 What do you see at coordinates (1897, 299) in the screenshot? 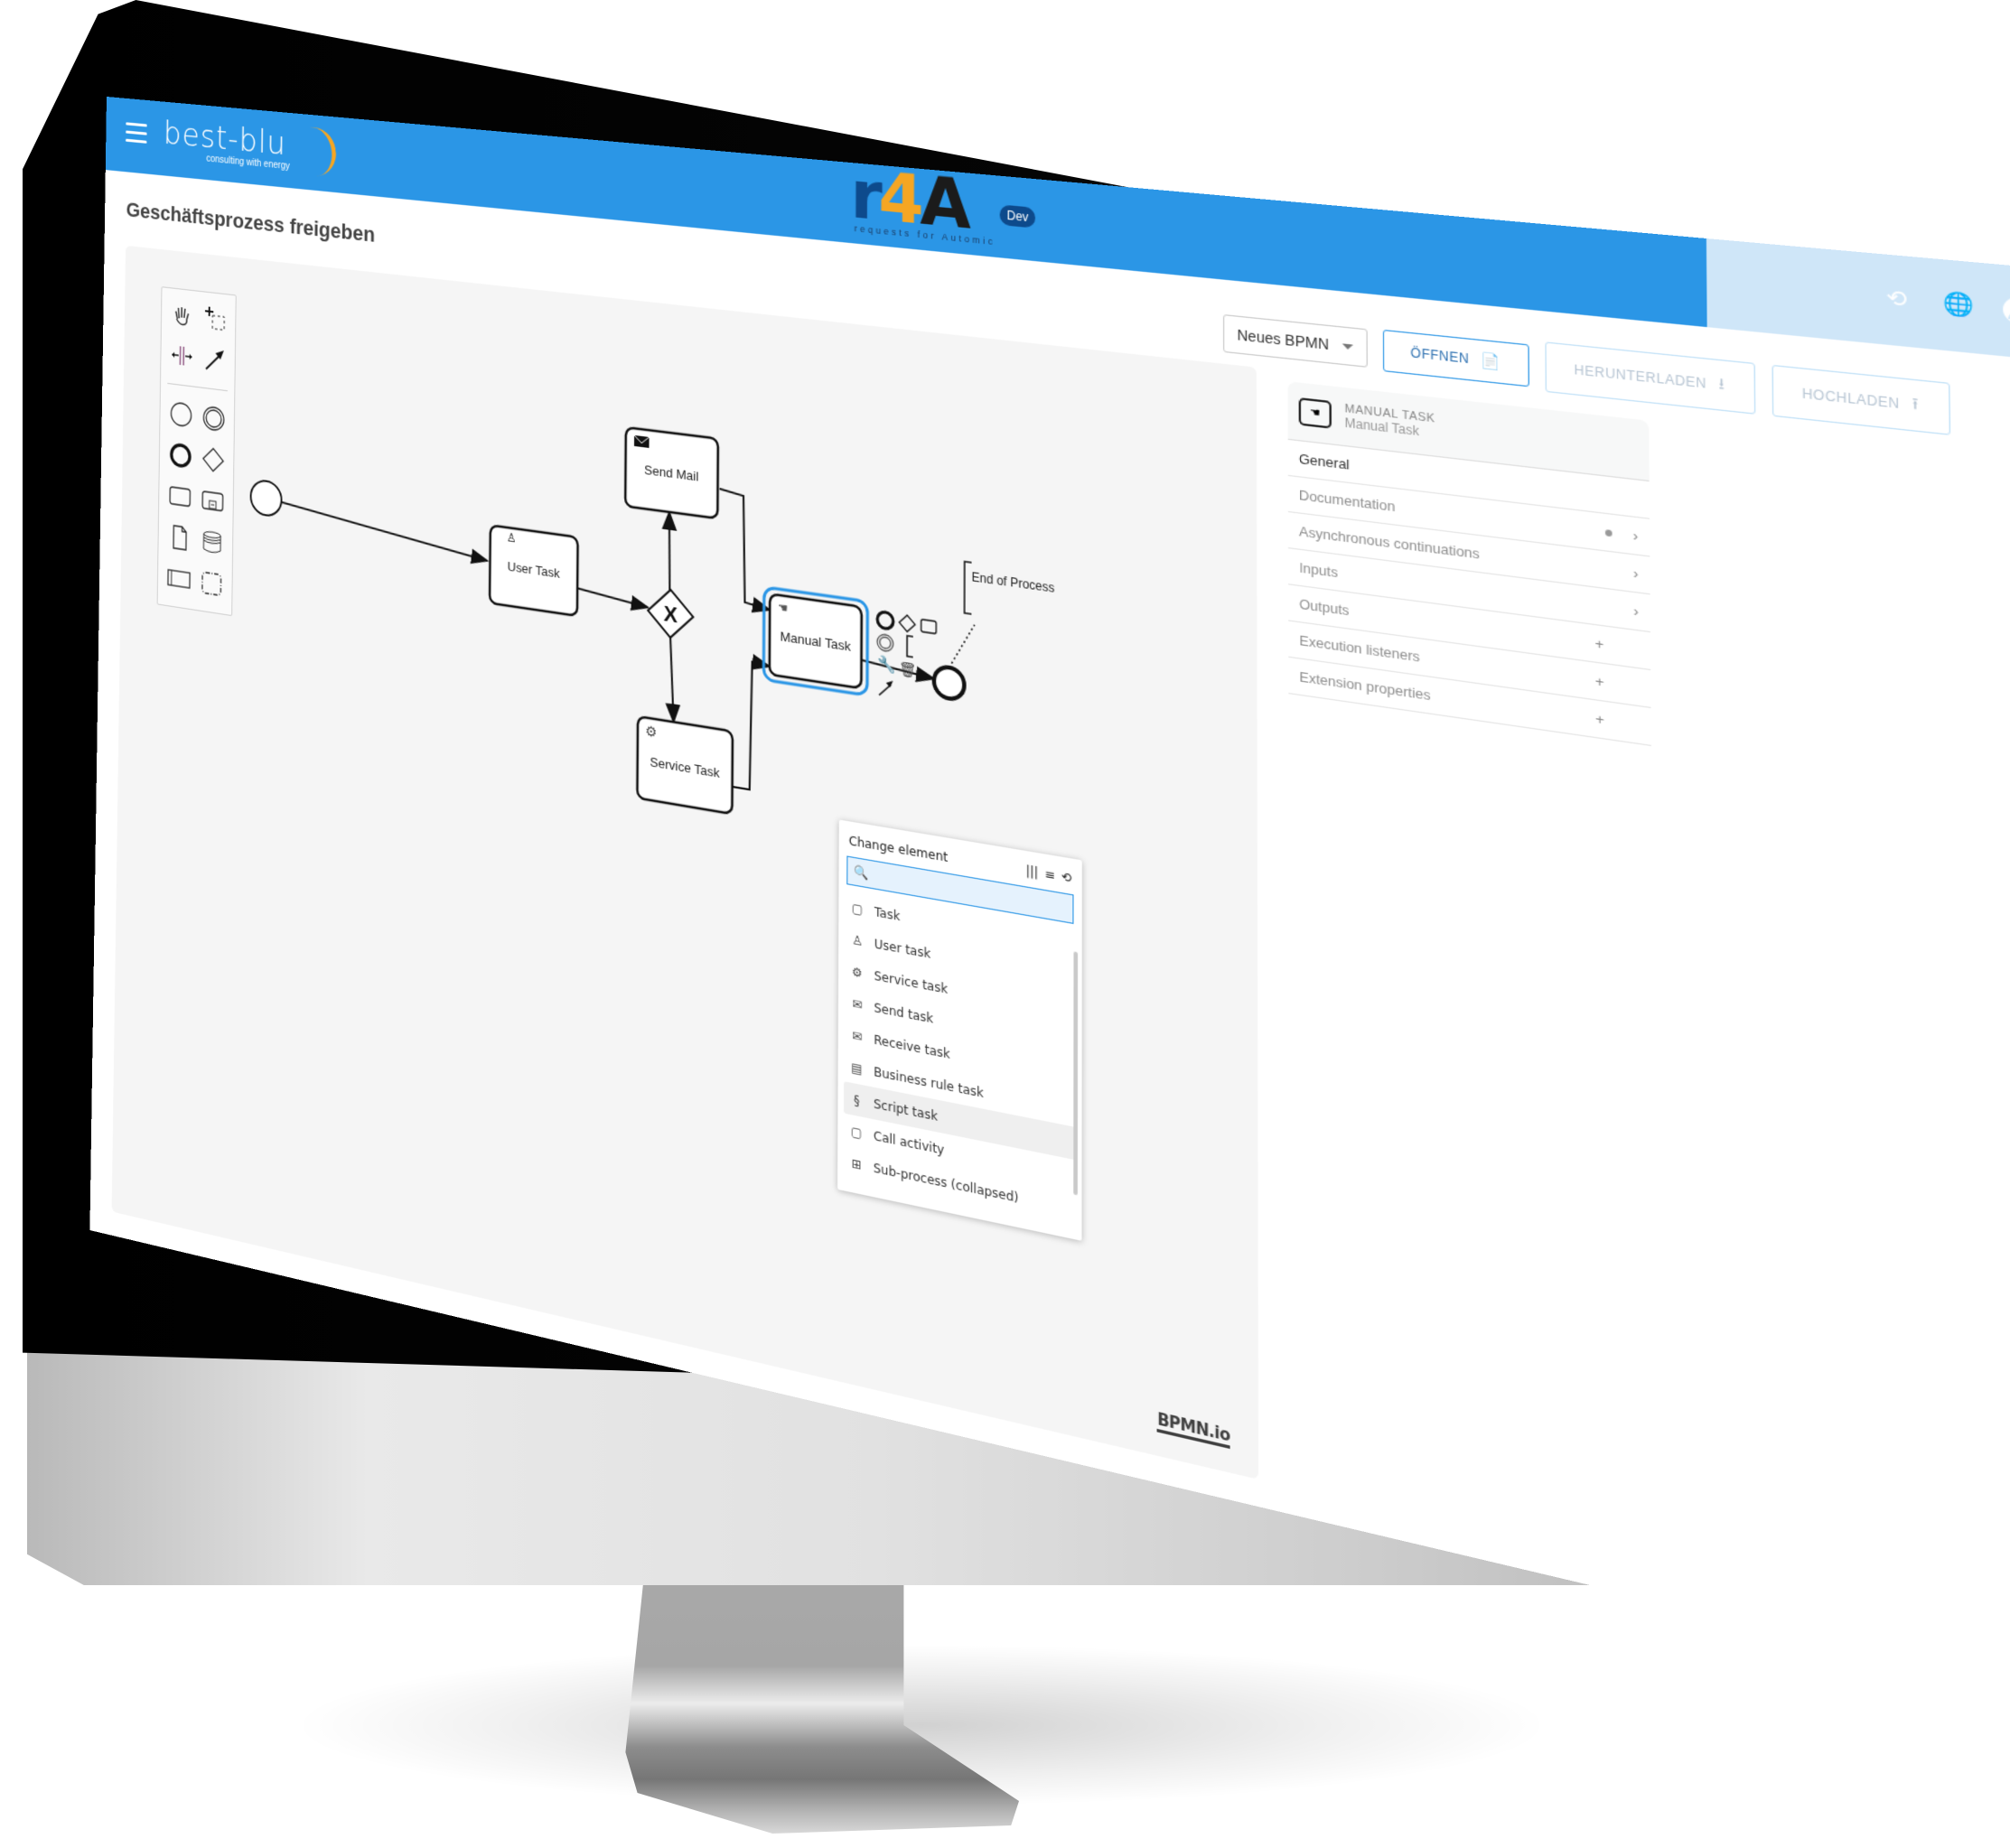
I see `history-settings-icon: ⟲` at bounding box center [1897, 299].